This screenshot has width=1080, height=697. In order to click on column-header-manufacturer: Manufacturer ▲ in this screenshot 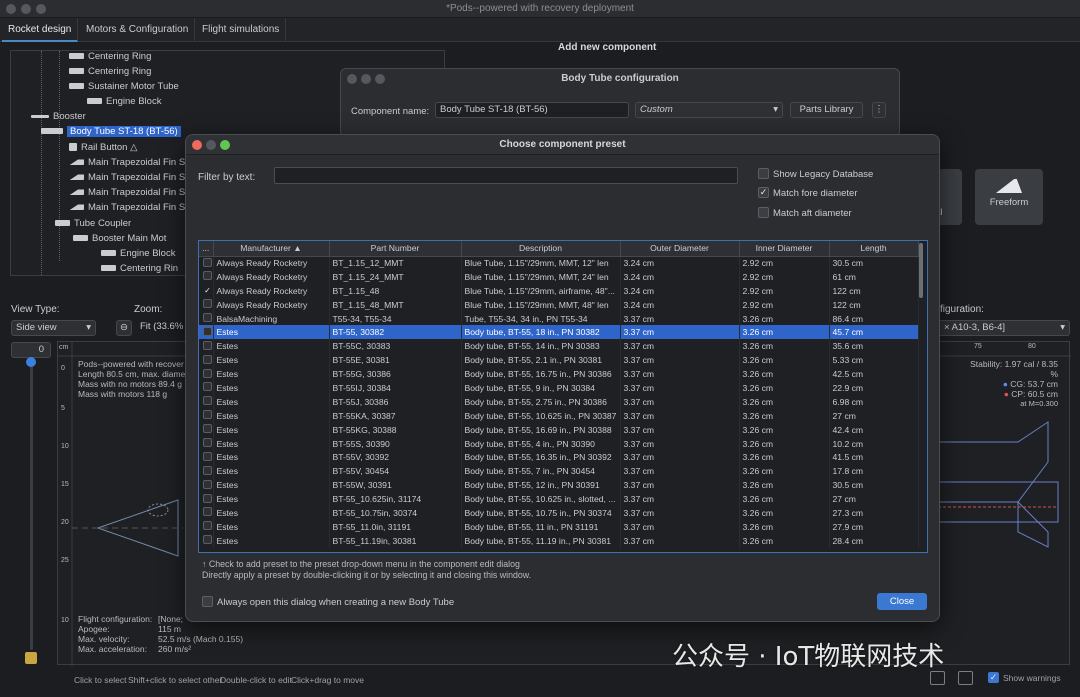, I will do `click(271, 249)`.